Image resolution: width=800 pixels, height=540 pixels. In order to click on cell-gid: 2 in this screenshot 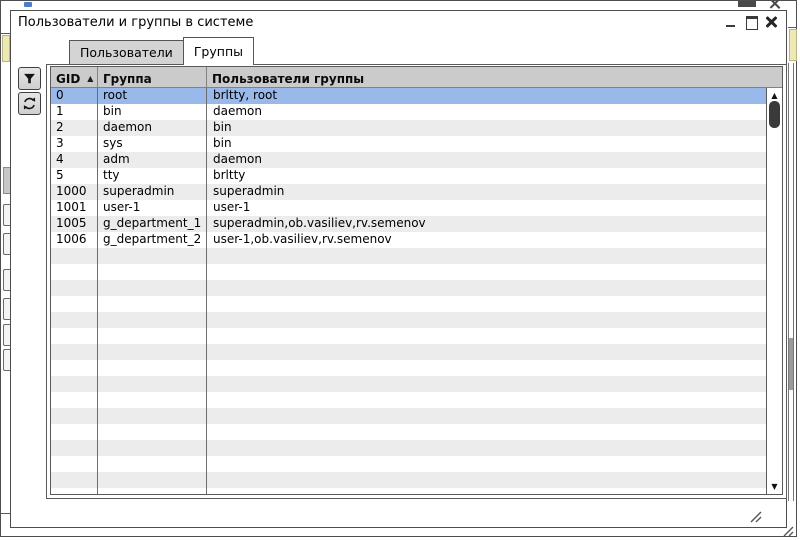, I will do `click(74, 128)`.